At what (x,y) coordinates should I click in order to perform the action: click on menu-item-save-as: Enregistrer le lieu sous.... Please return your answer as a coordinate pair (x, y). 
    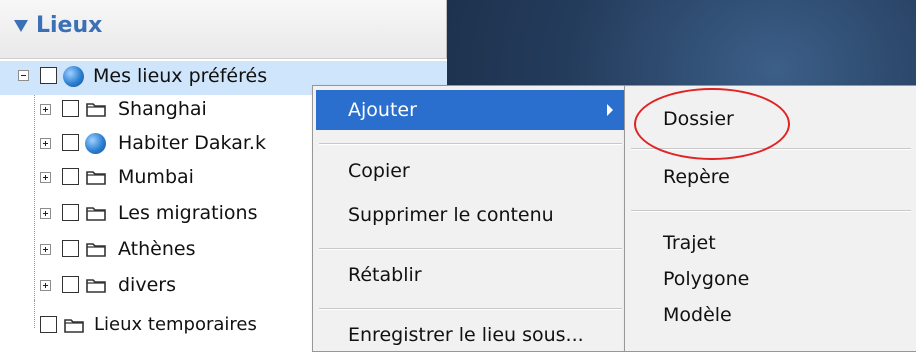
    Looking at the image, I should click on (466, 335).